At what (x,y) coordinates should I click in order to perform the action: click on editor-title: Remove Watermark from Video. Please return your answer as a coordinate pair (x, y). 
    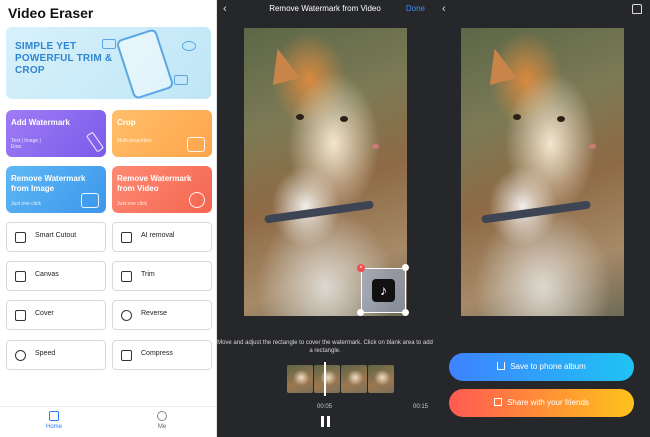
    Looking at the image, I should click on (325, 8).